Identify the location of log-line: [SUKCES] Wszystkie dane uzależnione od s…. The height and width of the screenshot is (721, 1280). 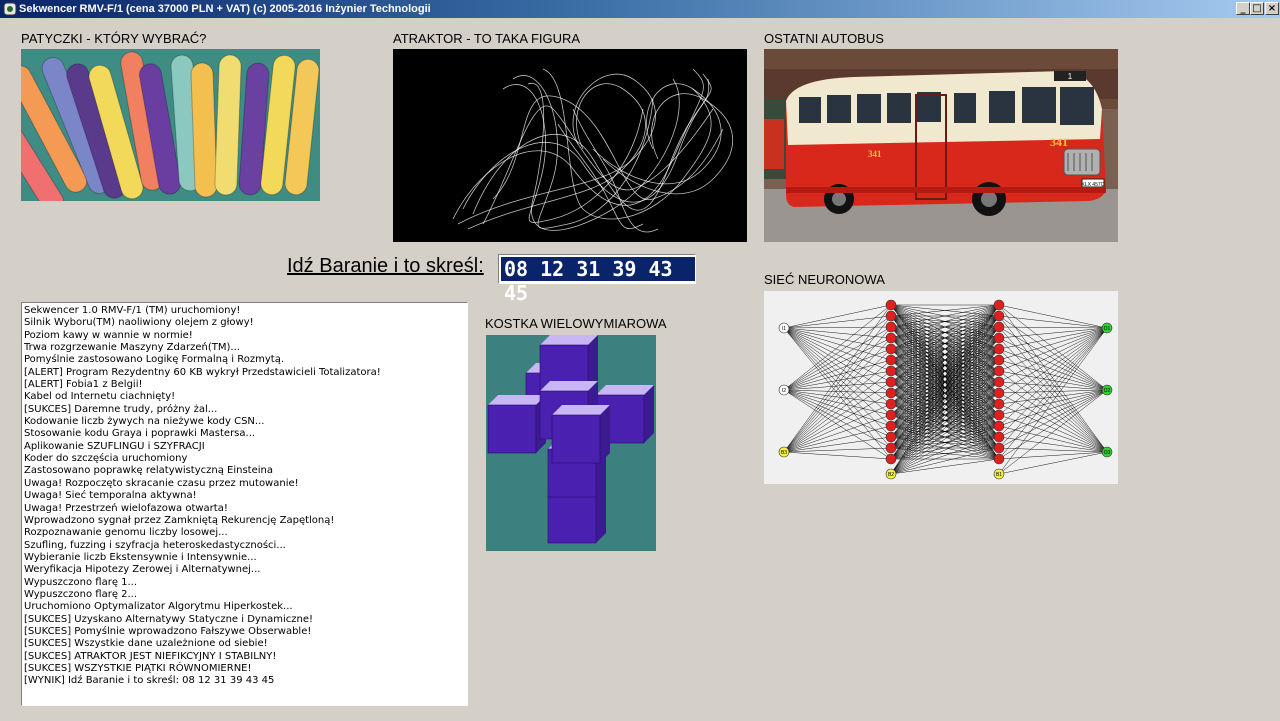
(146, 644).